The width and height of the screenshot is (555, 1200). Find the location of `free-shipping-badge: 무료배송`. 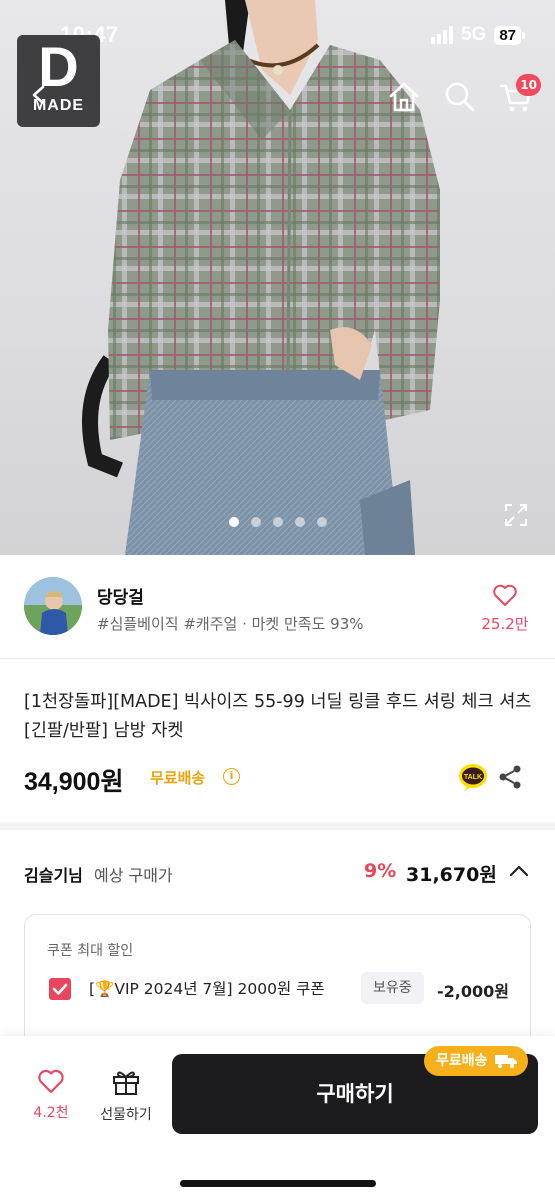

free-shipping-badge: 무료배송 is located at coordinates (476, 1061).